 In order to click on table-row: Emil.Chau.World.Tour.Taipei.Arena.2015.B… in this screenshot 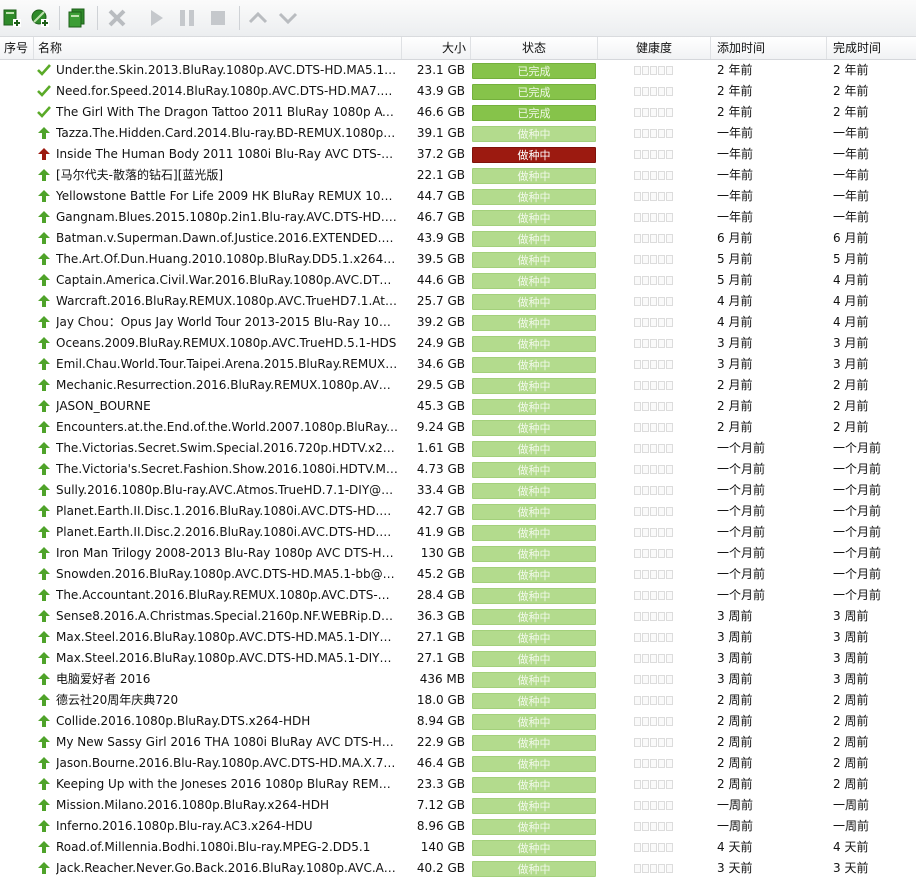, I will do `click(458, 364)`.